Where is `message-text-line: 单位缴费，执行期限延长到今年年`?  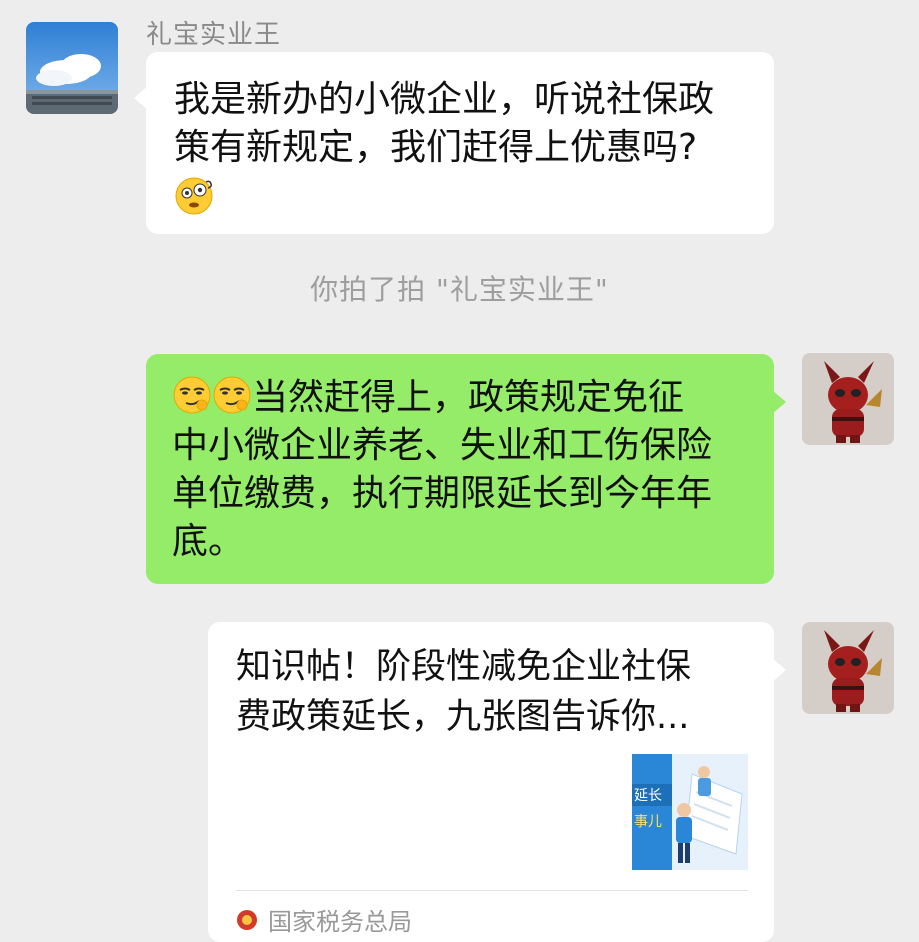 message-text-line: 单位缴费，执行期限延长到今年年 is located at coordinates (442, 493).